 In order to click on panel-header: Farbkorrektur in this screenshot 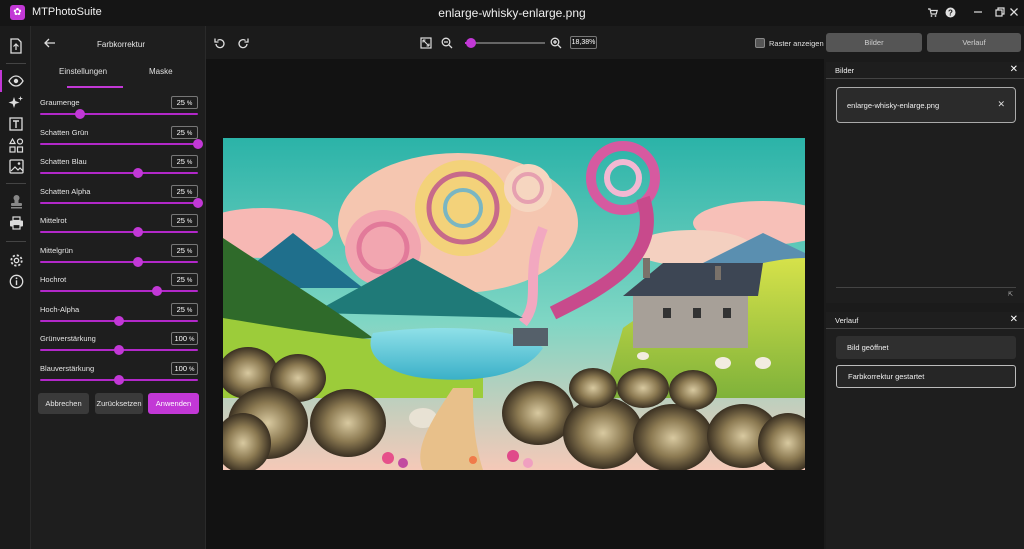, I will do `click(118, 43)`.